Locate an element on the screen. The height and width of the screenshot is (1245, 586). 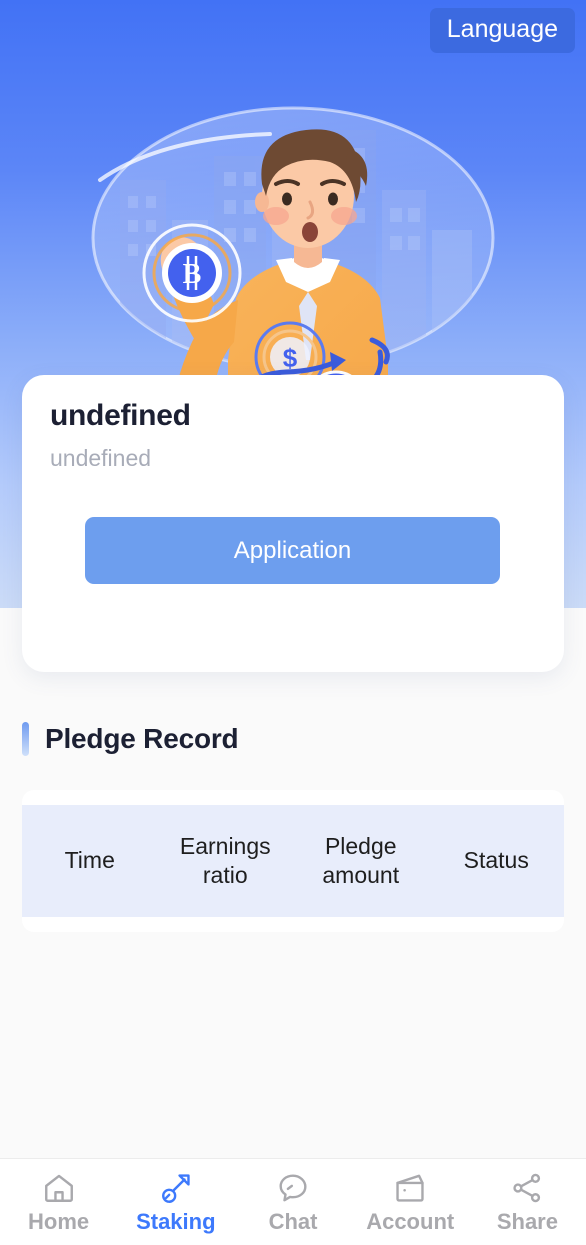
bottom-navigation: Home Staking Chat Account Share is located at coordinates (293, 1201).